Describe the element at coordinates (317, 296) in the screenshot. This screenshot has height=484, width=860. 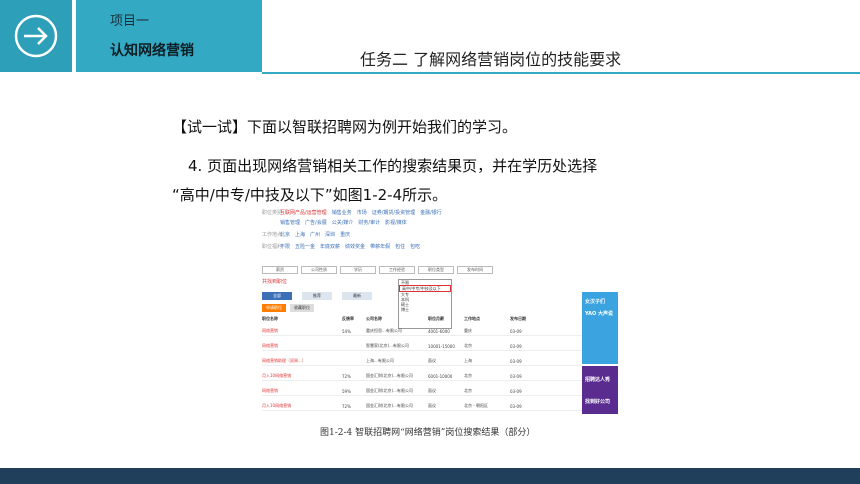
I see `tab: 推荐` at that location.